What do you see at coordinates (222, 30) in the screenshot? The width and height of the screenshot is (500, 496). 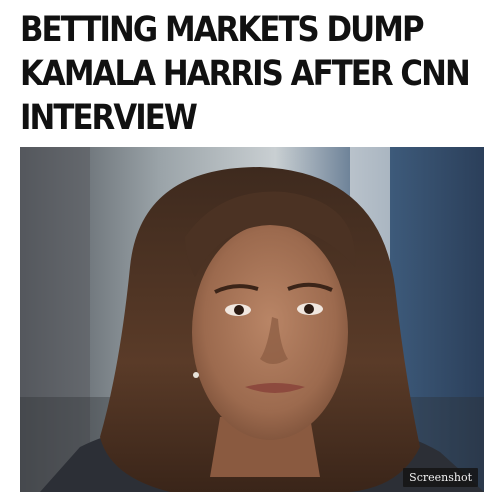 I see `headline-line-1: BETTING MARKETS DUMP` at bounding box center [222, 30].